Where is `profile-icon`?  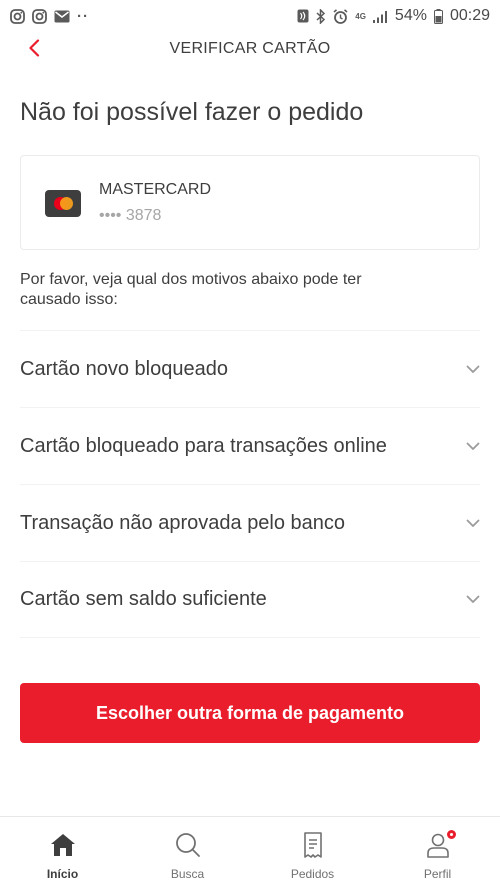 profile-icon is located at coordinates (441, 843).